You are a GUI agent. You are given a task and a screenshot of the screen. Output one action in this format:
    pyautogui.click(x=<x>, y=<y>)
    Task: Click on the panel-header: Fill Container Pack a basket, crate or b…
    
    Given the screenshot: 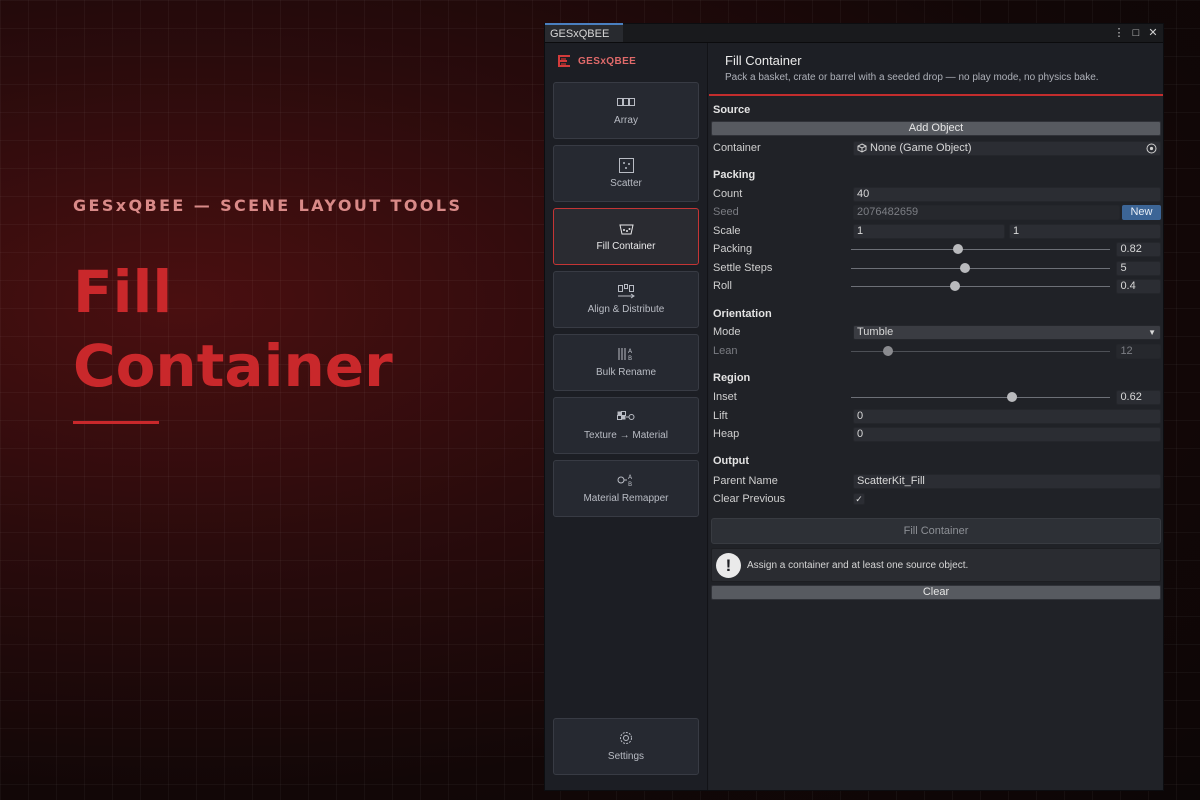 What is the action you would take?
    pyautogui.click(x=936, y=69)
    